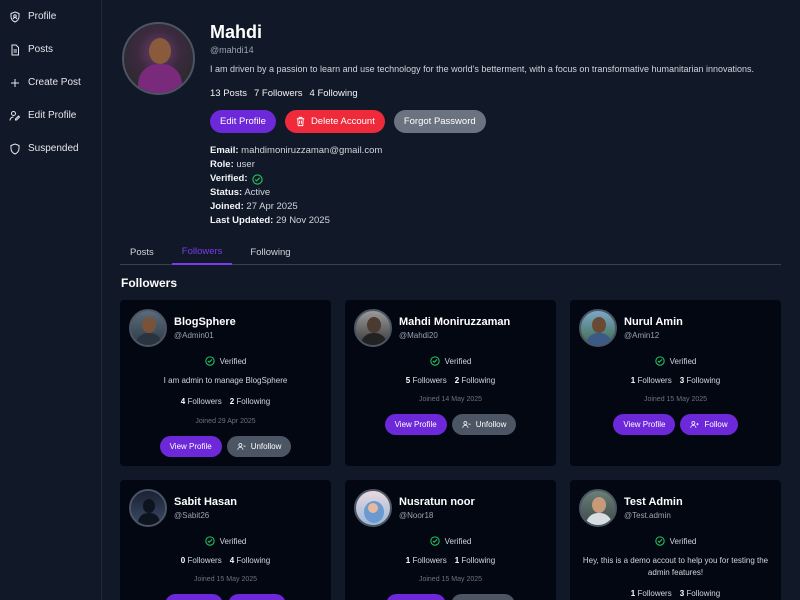 Image resolution: width=800 pixels, height=600 pixels. What do you see at coordinates (709, 424) in the screenshot?
I see `follow-button: Follow` at bounding box center [709, 424].